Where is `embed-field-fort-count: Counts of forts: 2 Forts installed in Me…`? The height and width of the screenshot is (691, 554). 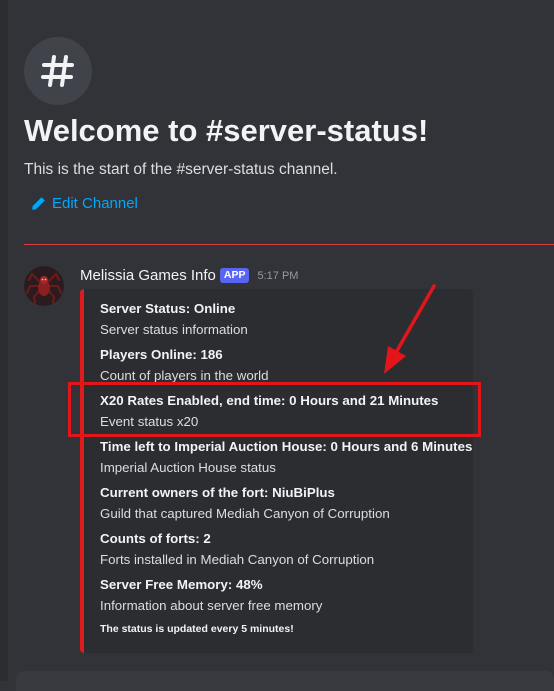
embed-field-fort-count: Counts of forts: 2 Forts installed in Me… is located at coordinates (237, 549).